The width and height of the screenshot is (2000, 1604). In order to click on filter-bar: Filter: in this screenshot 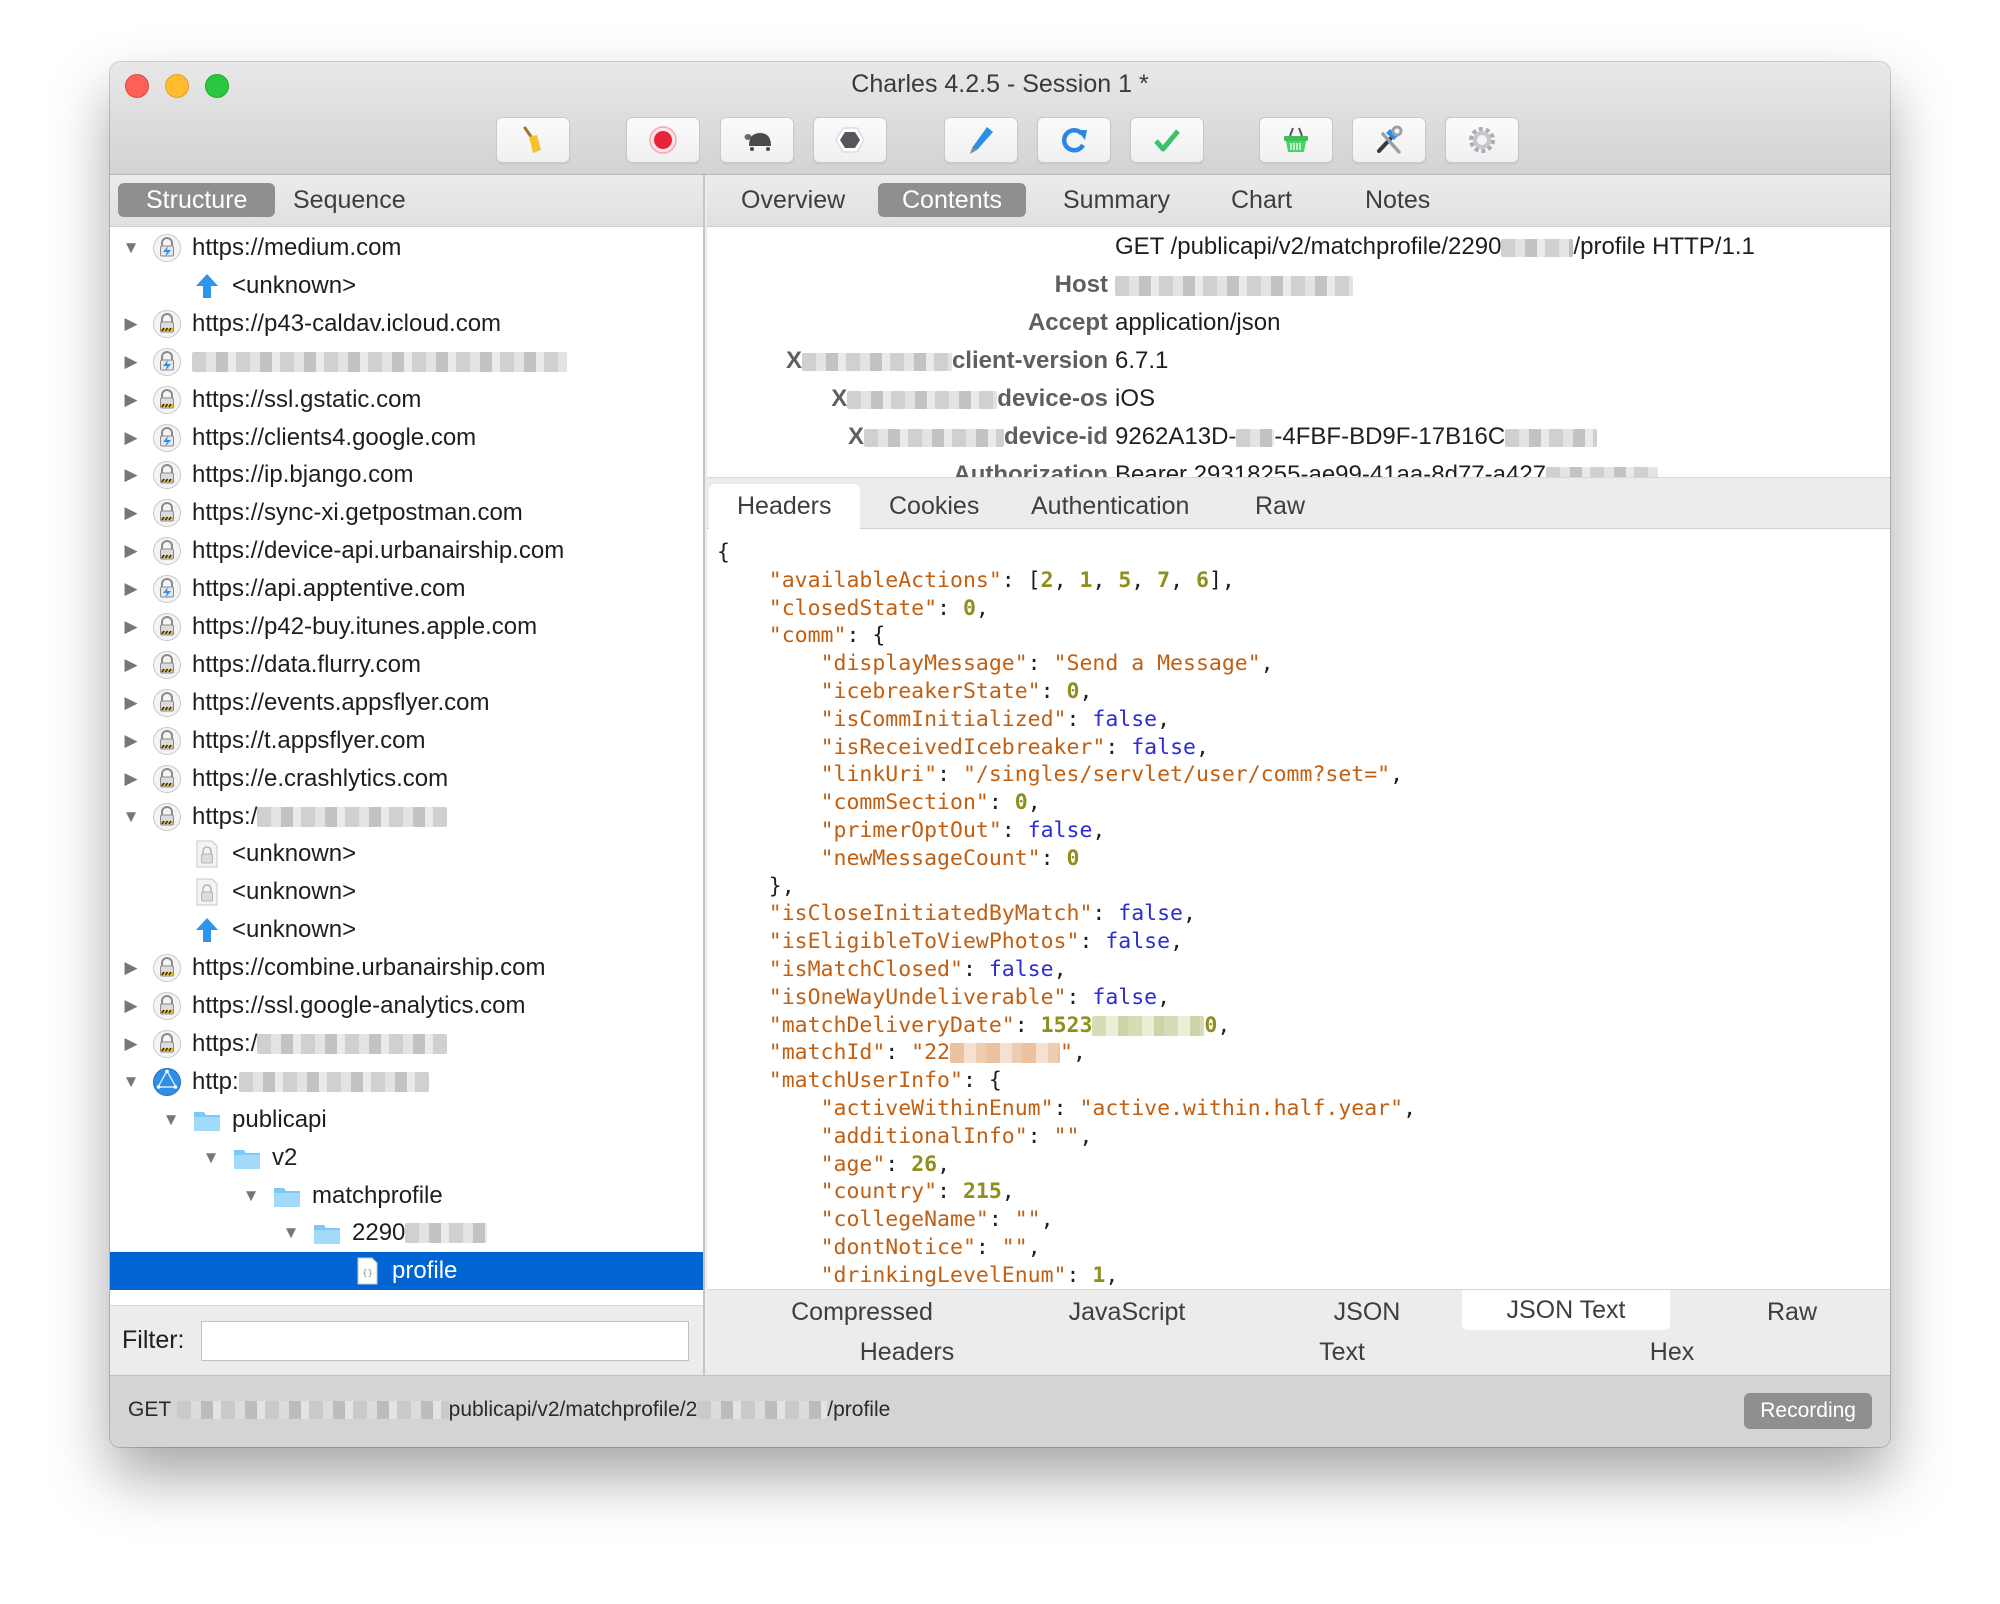, I will do `click(406, 1340)`.